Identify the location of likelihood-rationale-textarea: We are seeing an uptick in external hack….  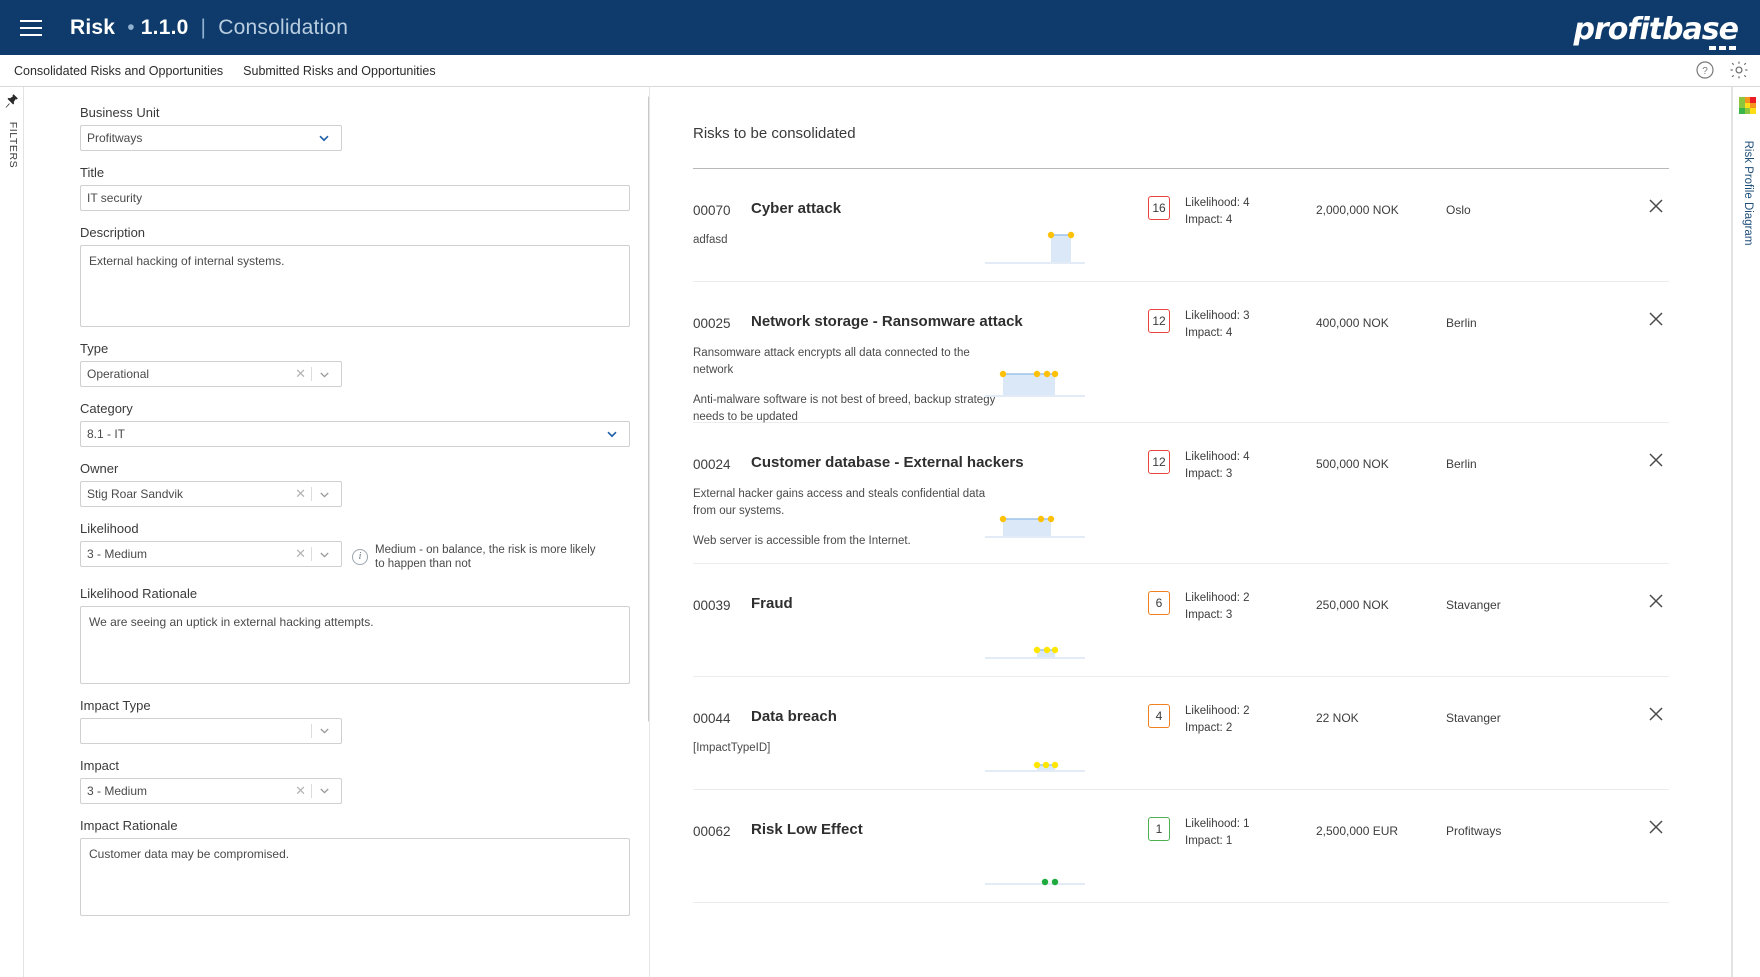
(355, 644).